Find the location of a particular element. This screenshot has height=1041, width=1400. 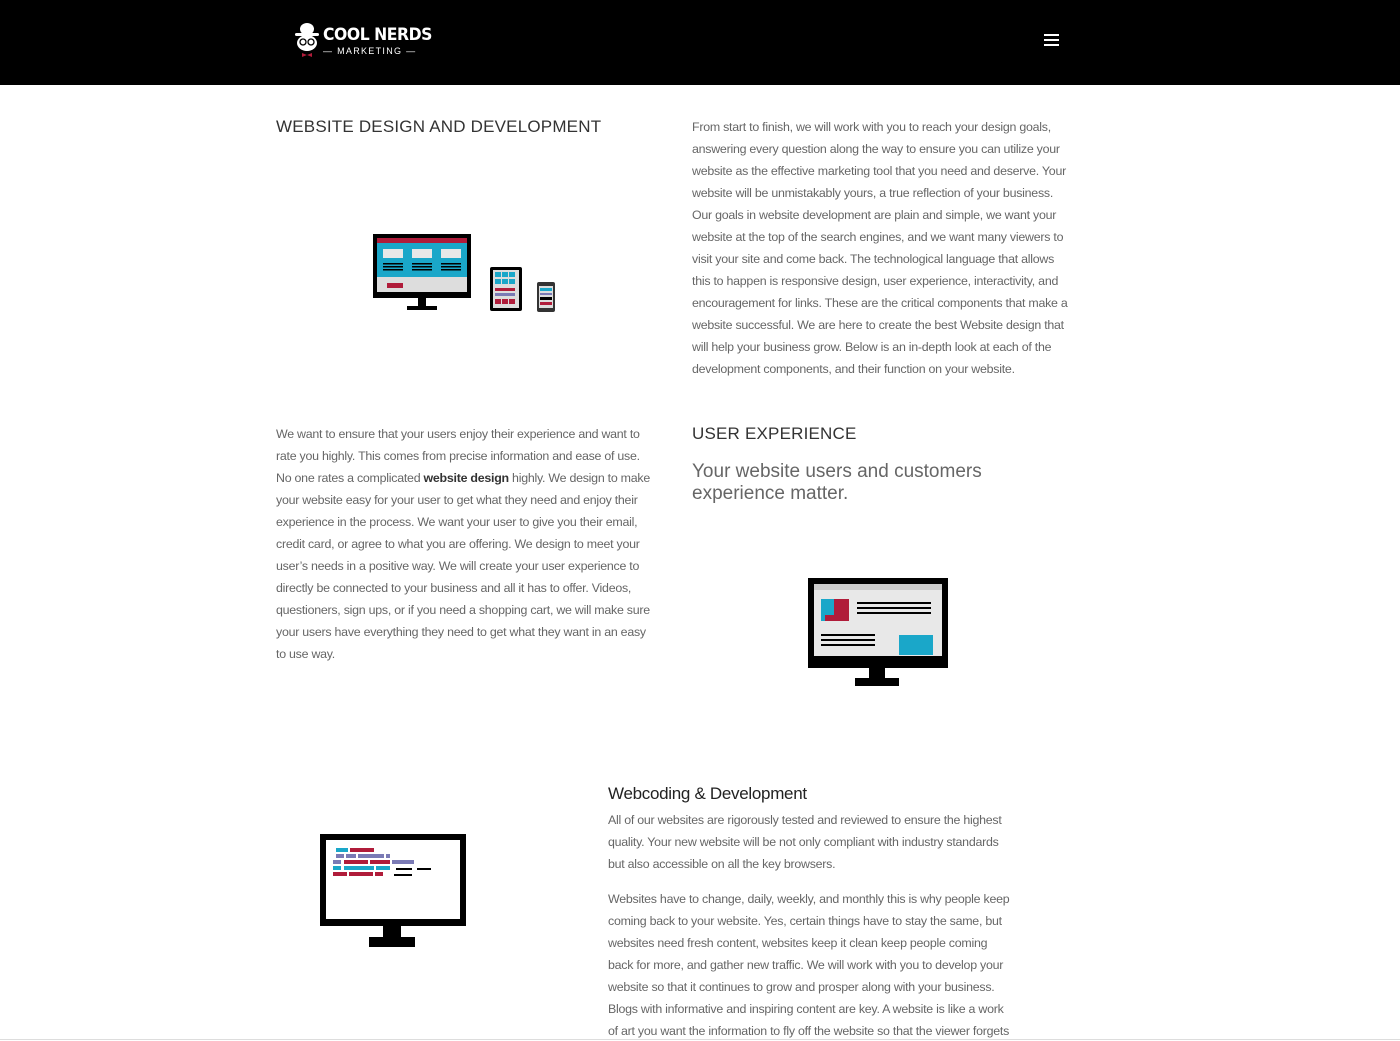

section-title-user-experience: USER EXPERIENCE is located at coordinates (774, 433).